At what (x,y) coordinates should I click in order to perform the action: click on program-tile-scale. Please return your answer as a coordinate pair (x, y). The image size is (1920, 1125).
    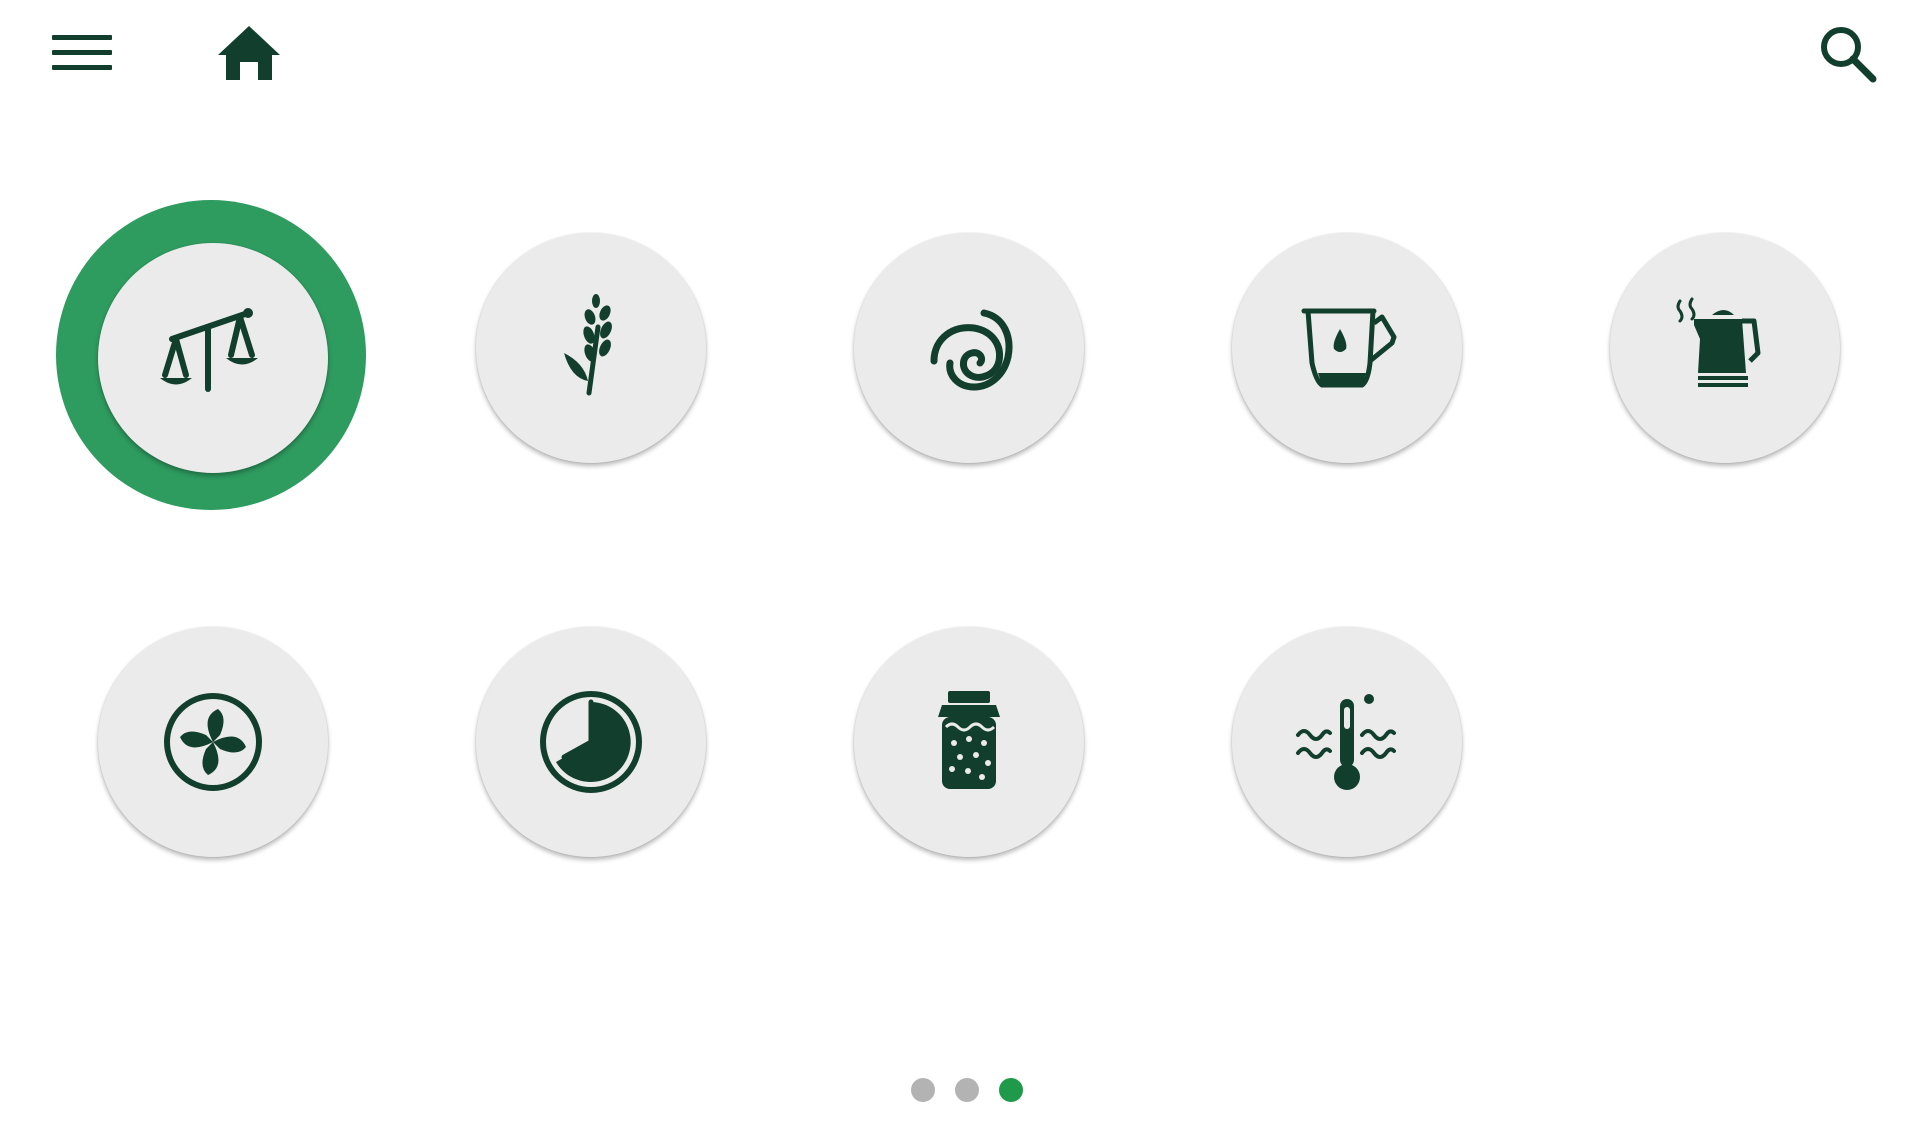
    Looking at the image, I should click on (213, 358).